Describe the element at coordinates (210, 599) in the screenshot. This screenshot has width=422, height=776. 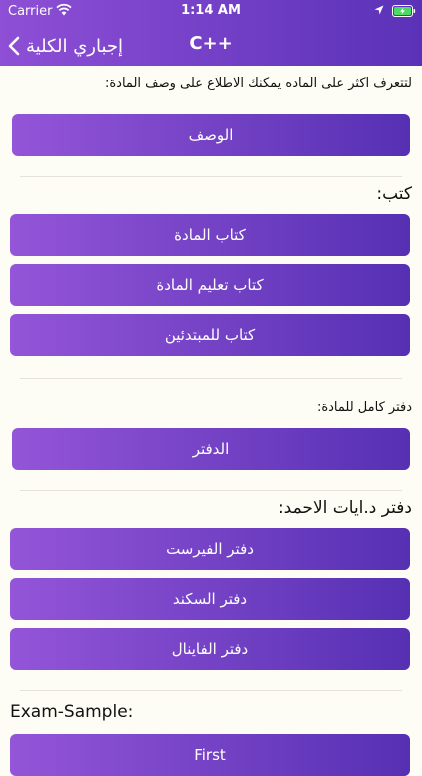
I see `notebook-second-button: دفتر السكند` at that location.